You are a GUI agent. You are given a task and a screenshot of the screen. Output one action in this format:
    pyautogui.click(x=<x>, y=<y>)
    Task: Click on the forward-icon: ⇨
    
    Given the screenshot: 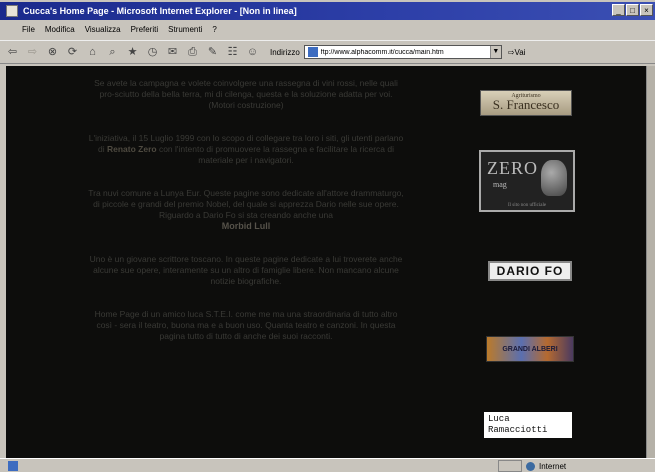 What is the action you would take?
    pyautogui.click(x=32, y=52)
    